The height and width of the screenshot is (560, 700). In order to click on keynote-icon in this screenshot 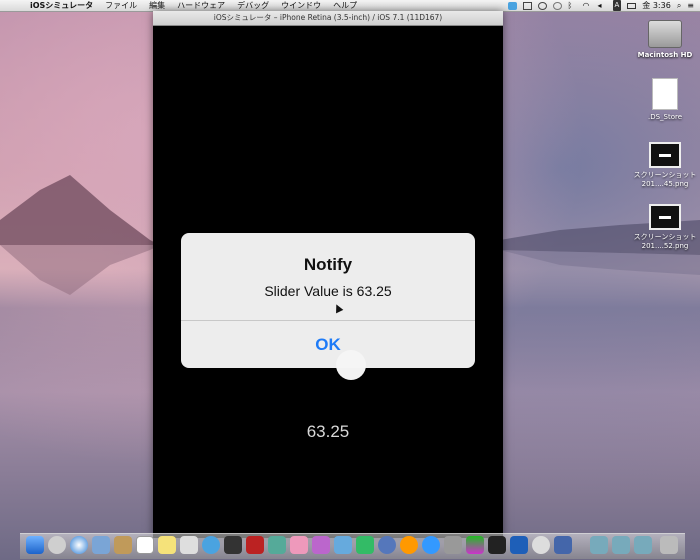, I will do `click(343, 545)`.